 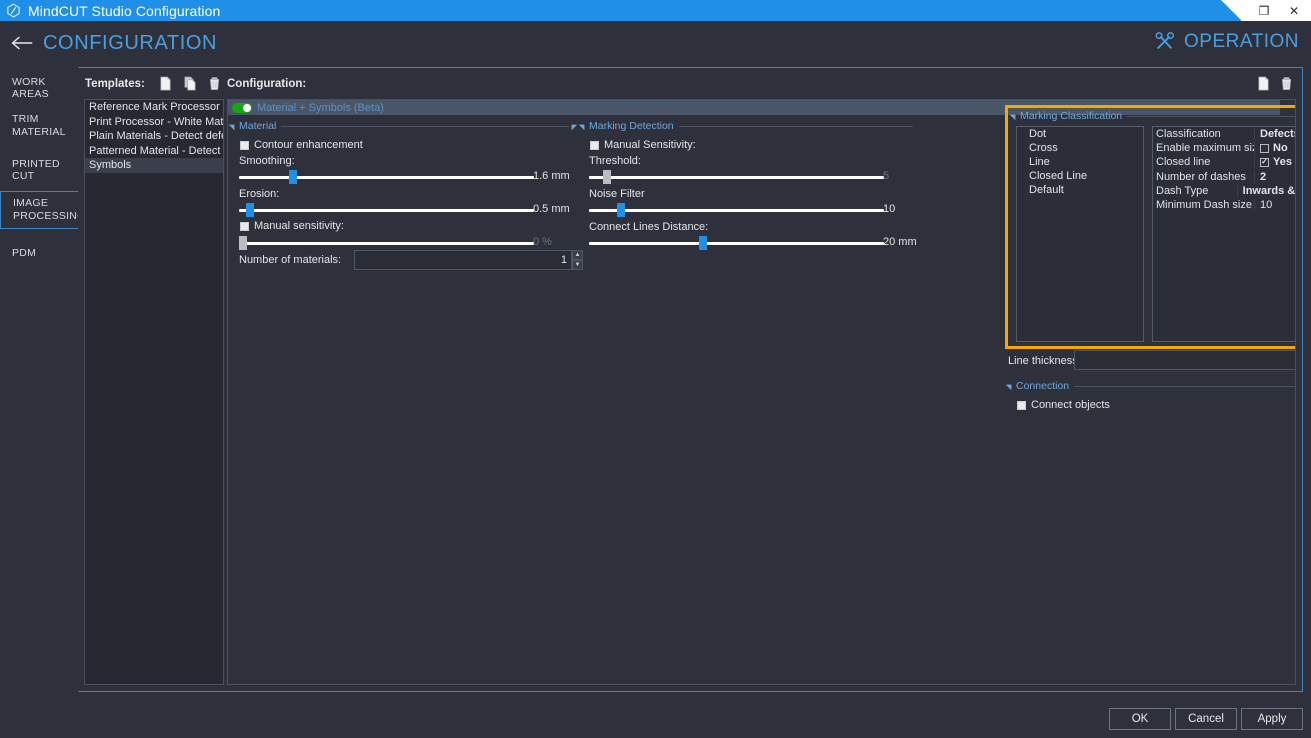 What do you see at coordinates (165, 83) in the screenshot?
I see `new-template-icon` at bounding box center [165, 83].